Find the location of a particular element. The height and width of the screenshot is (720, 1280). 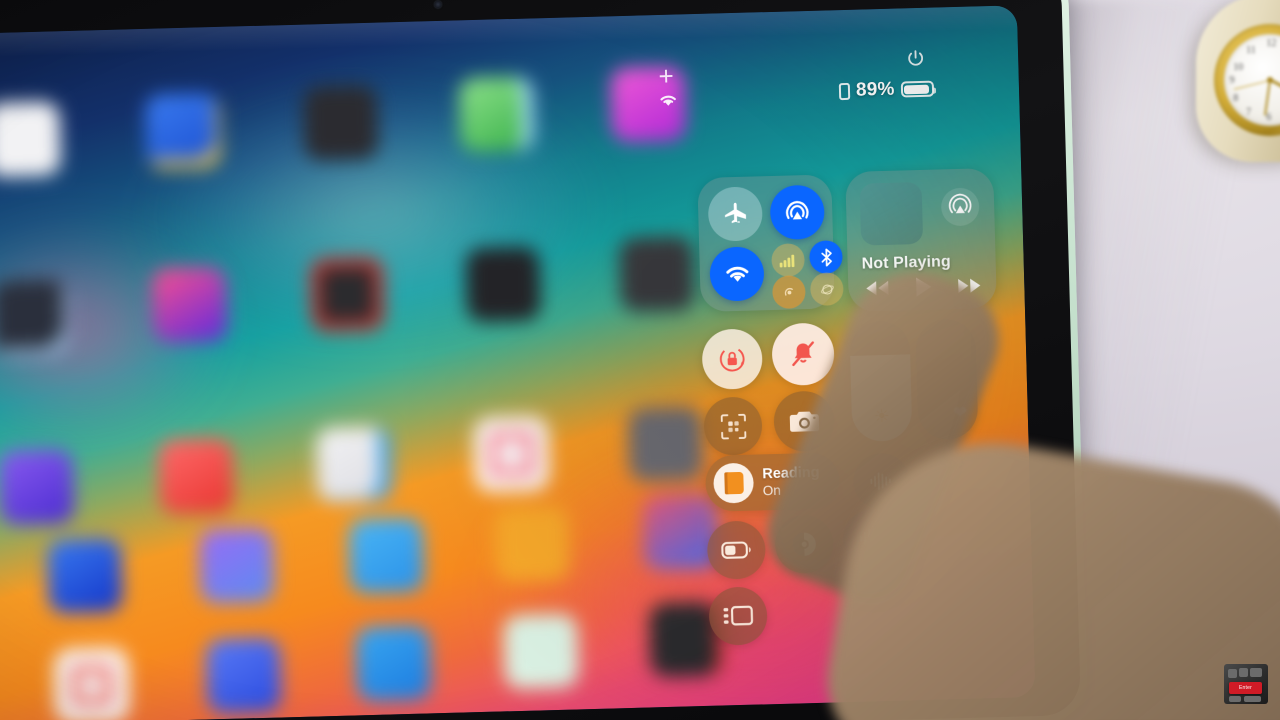

clock-face: 12 1 2 3 4 5 6 7 8 9 10 11 is located at coordinates (1252, 80).